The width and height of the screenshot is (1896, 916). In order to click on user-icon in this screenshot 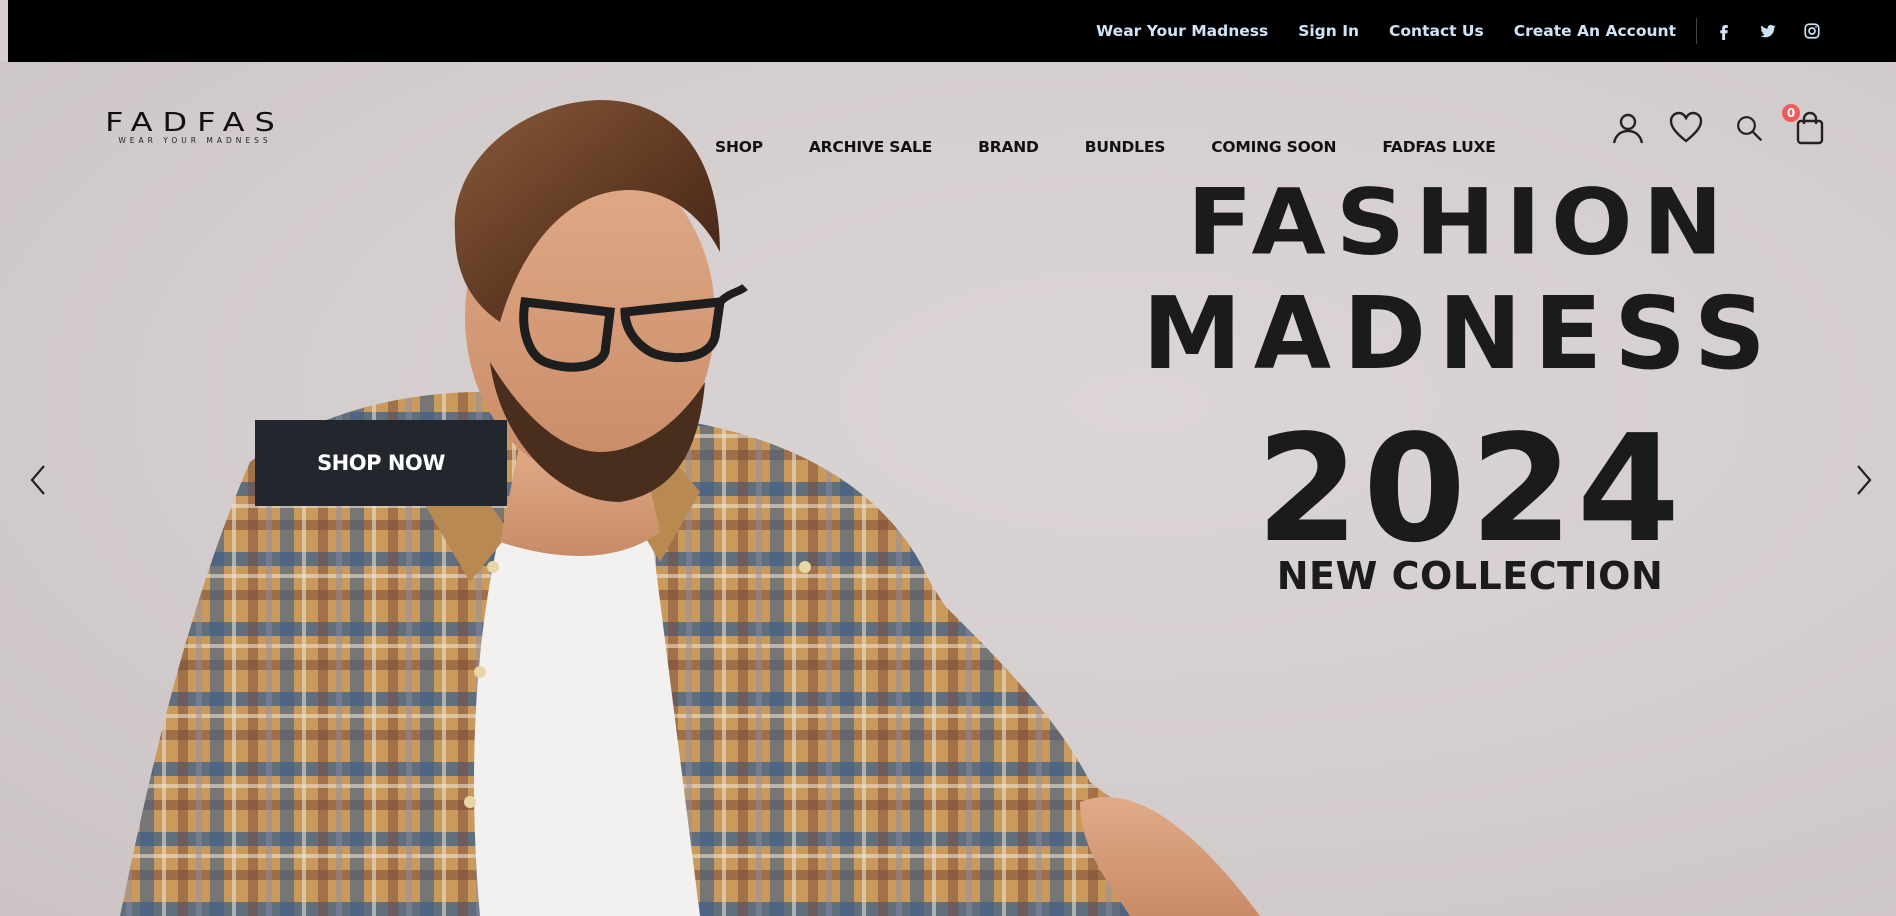, I will do `click(1628, 128)`.